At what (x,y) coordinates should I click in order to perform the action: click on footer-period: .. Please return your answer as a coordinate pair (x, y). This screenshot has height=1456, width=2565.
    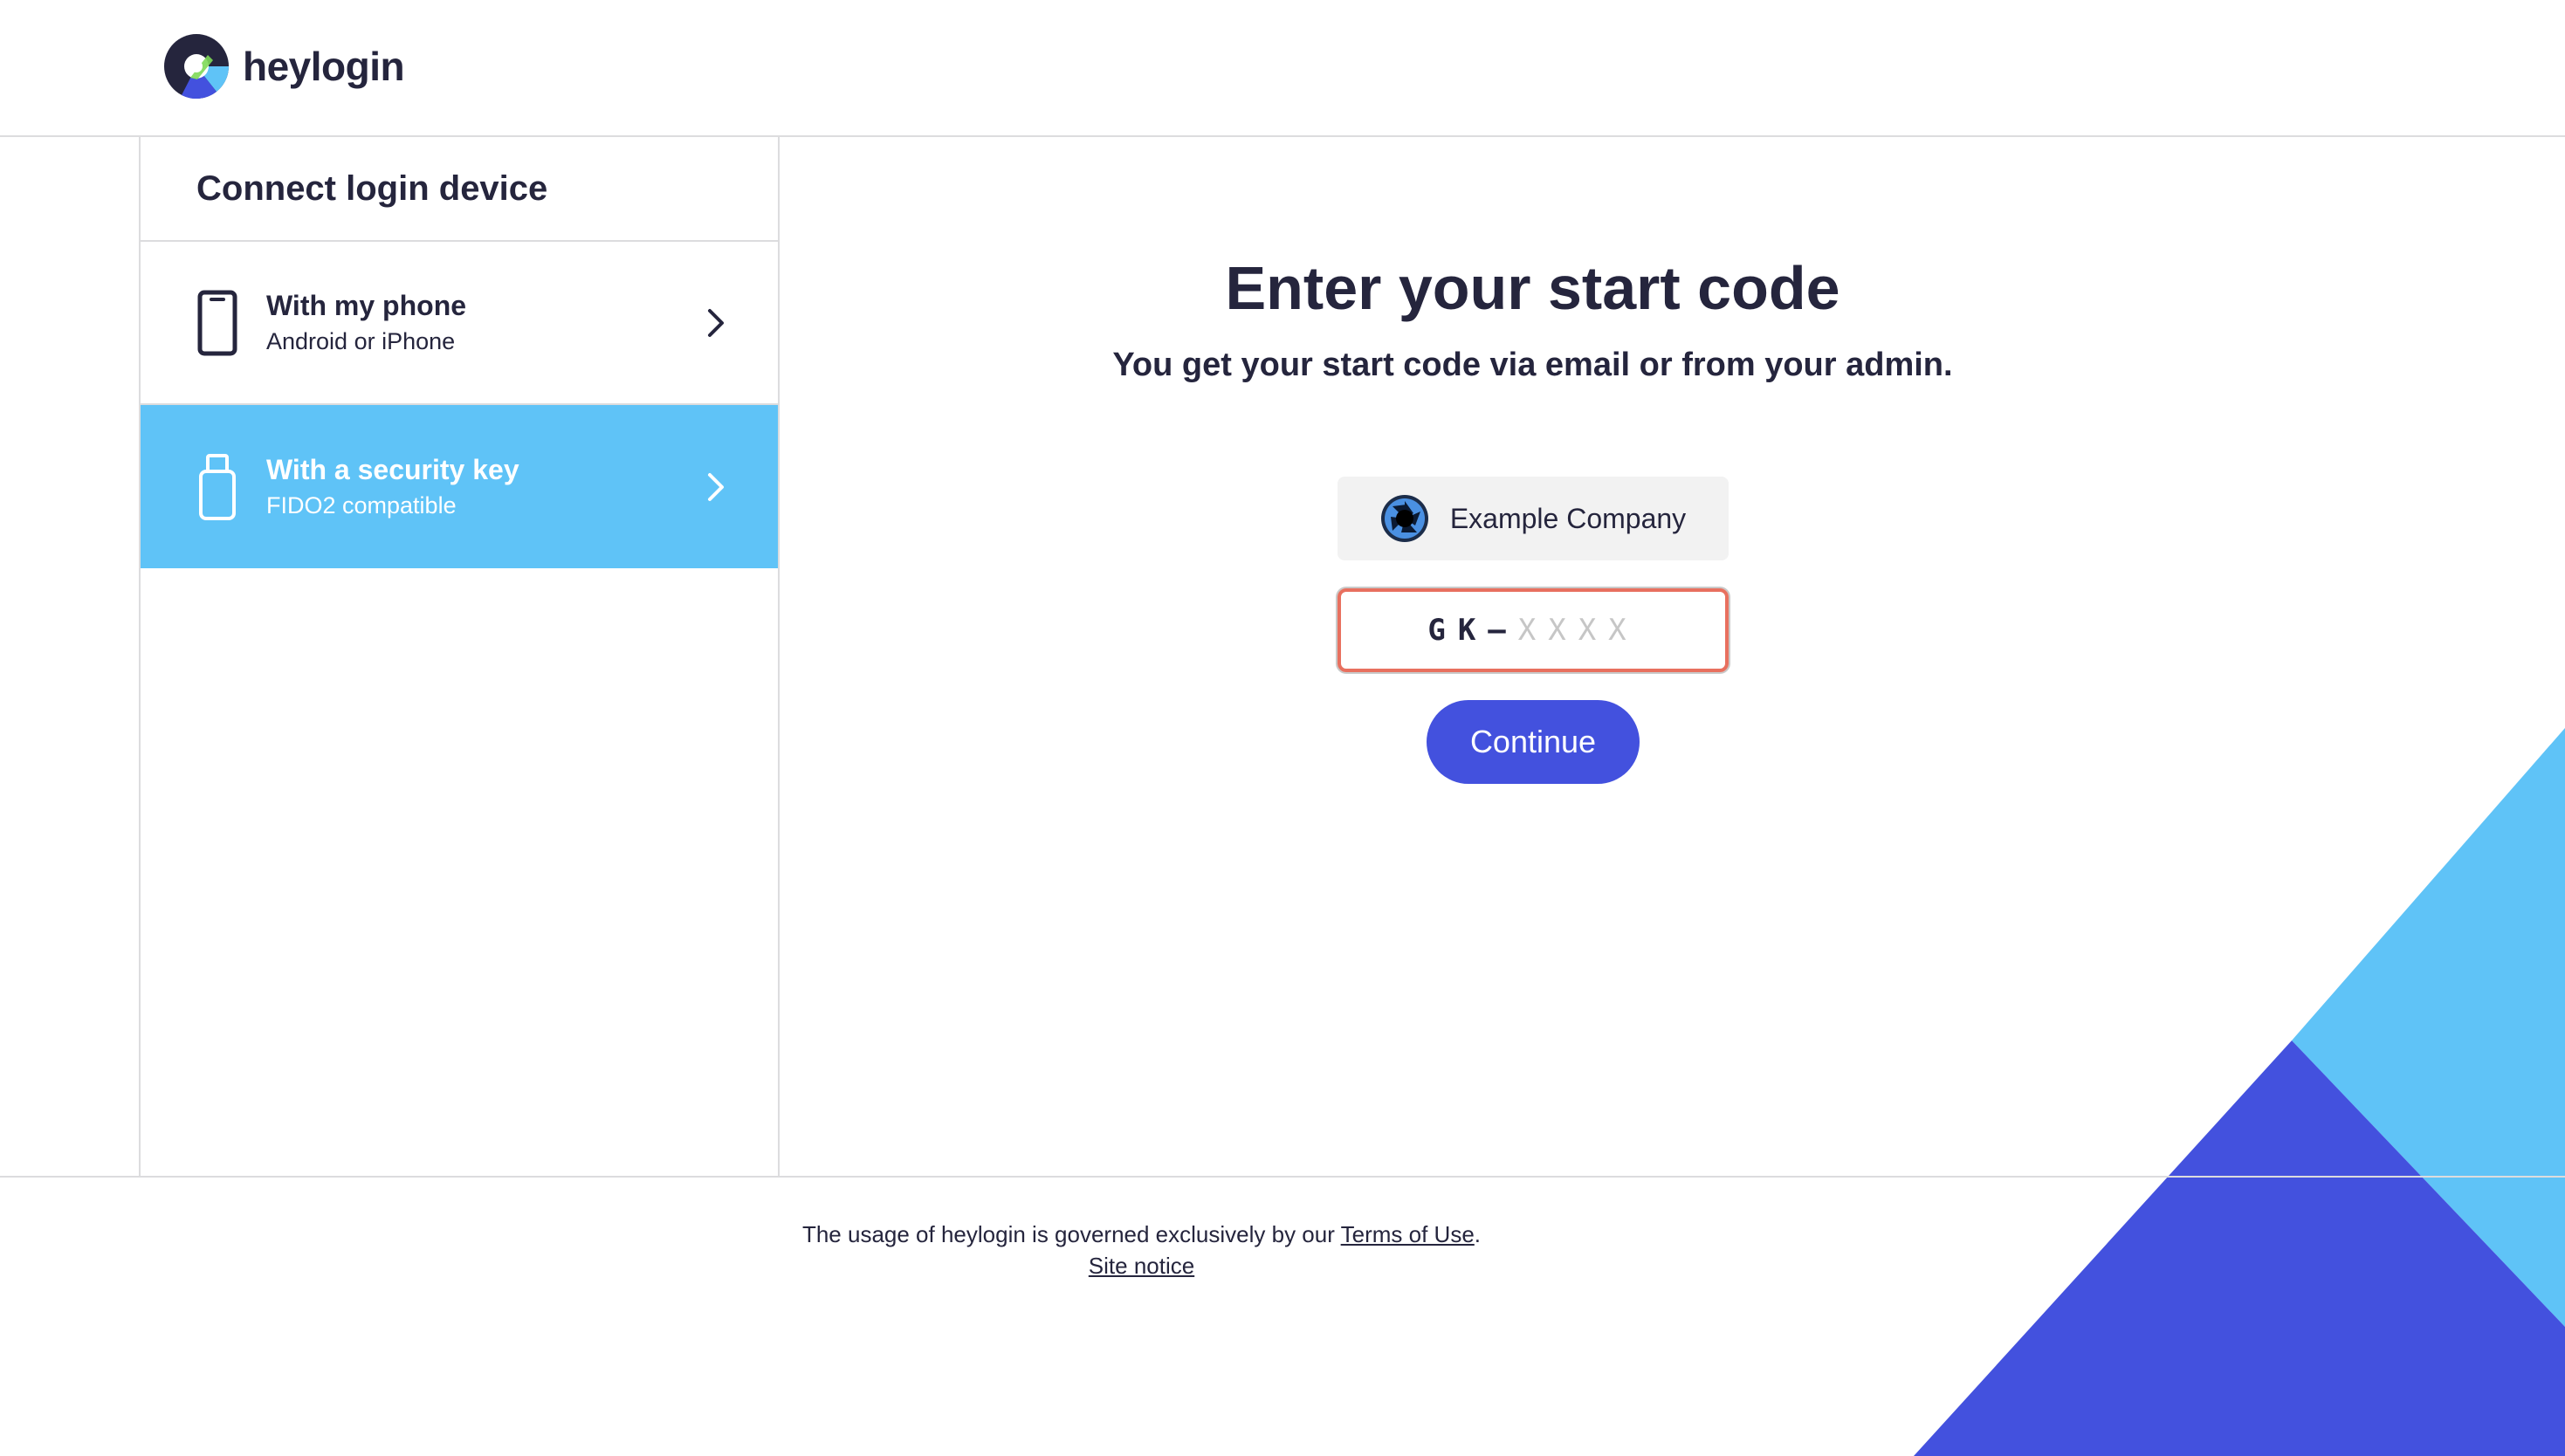
    Looking at the image, I should click on (1478, 1234).